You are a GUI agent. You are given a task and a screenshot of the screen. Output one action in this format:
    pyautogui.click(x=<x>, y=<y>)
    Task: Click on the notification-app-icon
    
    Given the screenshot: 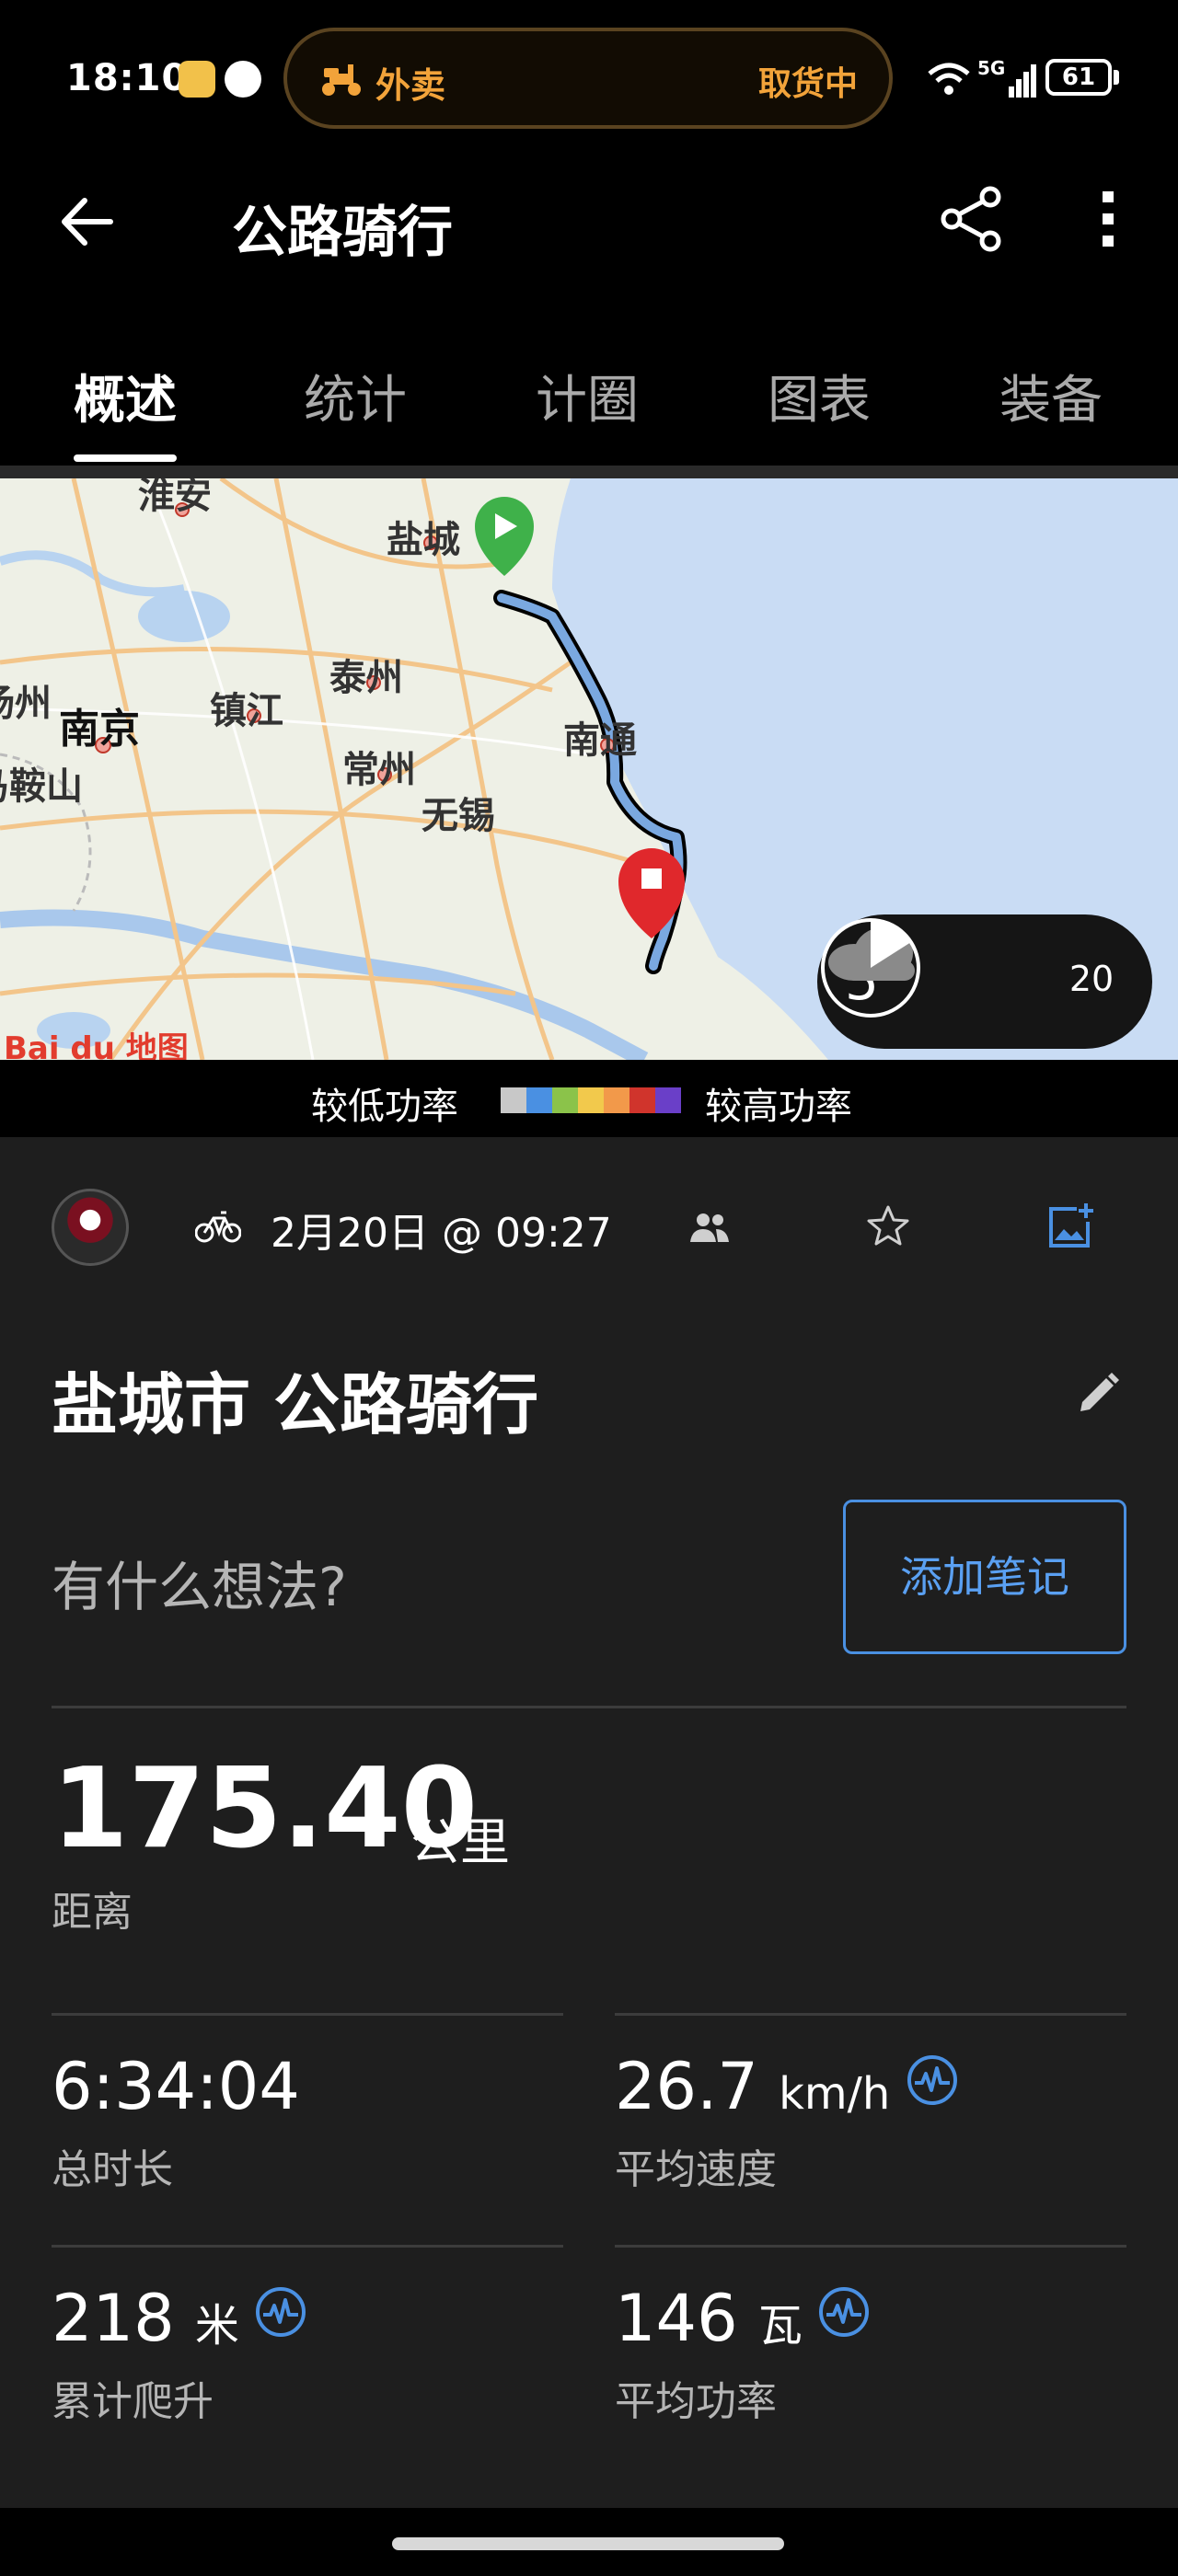 What is the action you would take?
    pyautogui.click(x=197, y=79)
    